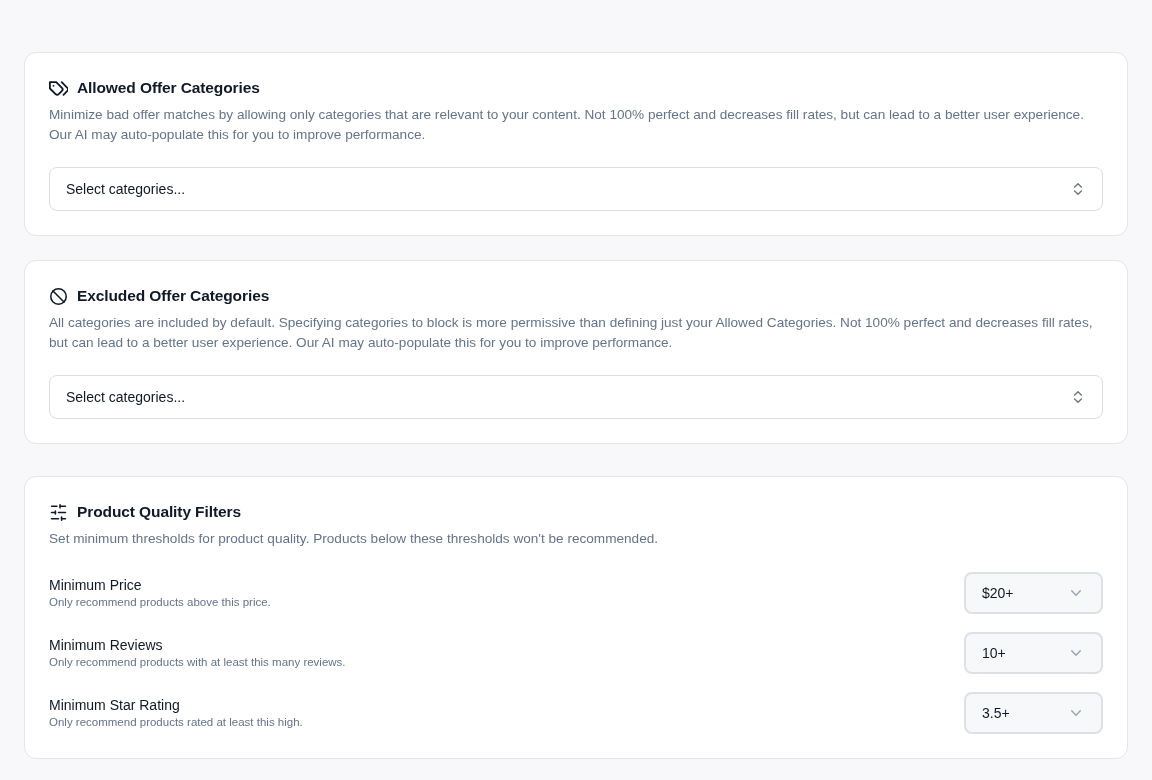 This screenshot has height=780, width=1152. I want to click on section-description: All categories are included by default. Specifying categories to block is more permissive than defining just your Allowed Categories. Not 100% perfect and decreases fill rates, but can lead to a better user experience. Our AI may auto-populate this for you to improve performance., so click(571, 333).